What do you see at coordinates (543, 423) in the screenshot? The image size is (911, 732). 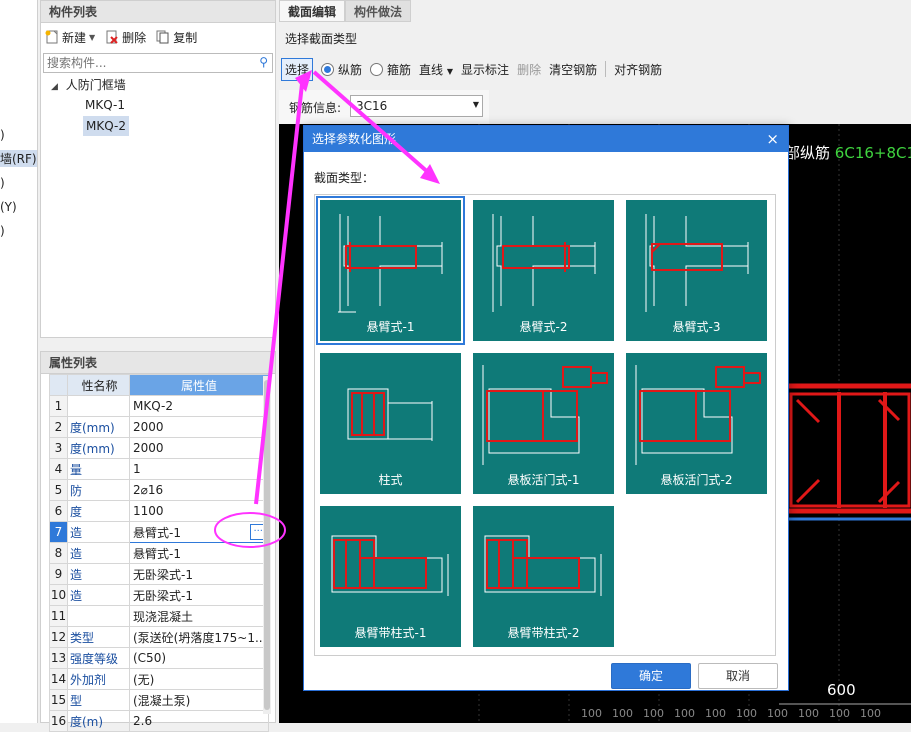 I see `shape-tile: 悬板活门式-1` at bounding box center [543, 423].